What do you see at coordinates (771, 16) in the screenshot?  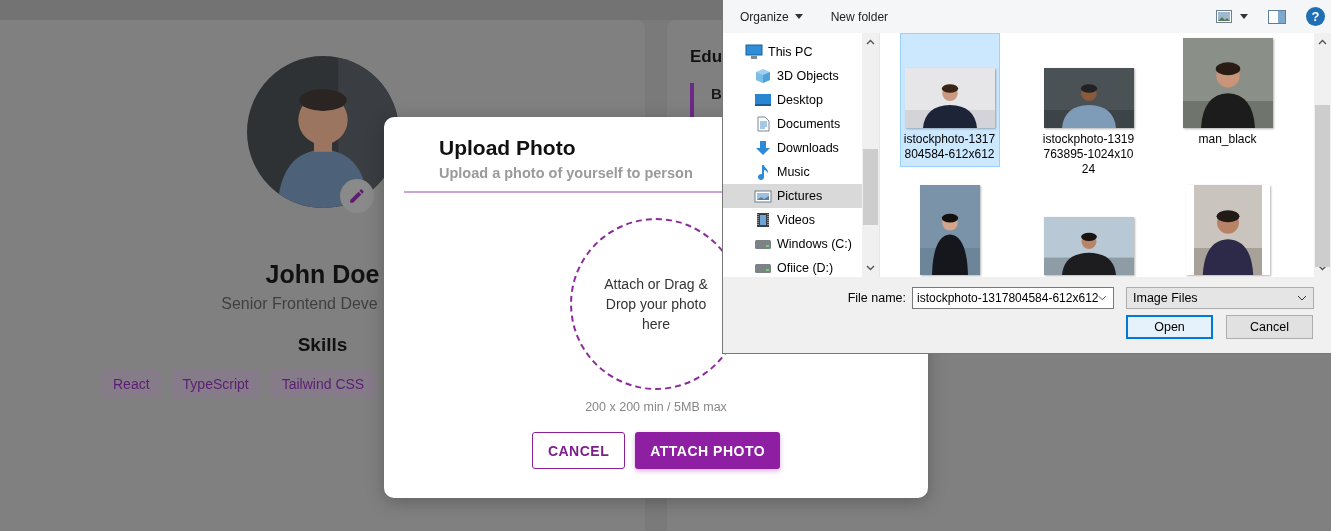 I see `organize-button: Organize` at bounding box center [771, 16].